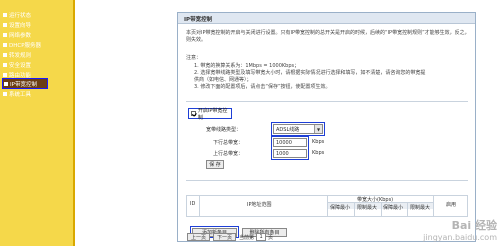 This screenshot has width=500, height=246. I want to click on sidebar-item-label: 路由功能, so click(20, 75).